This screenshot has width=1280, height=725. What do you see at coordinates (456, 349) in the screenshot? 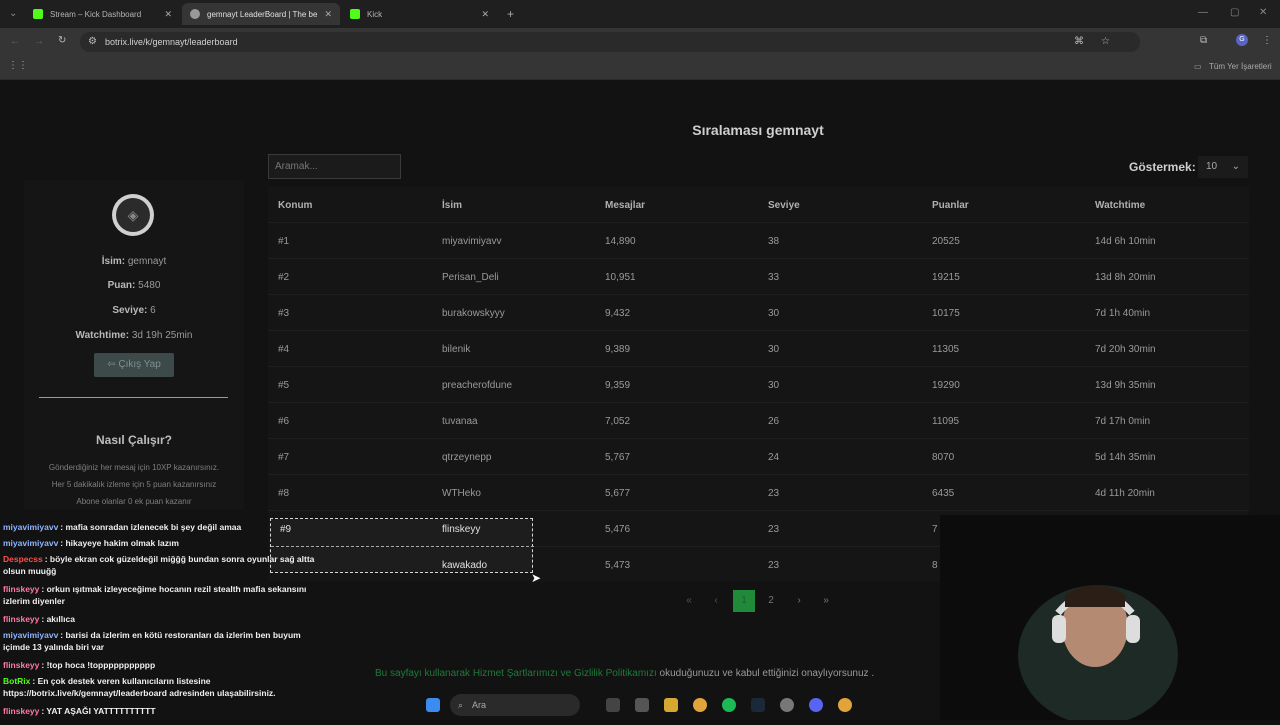
I see `table-cell: bilenik` at bounding box center [456, 349].